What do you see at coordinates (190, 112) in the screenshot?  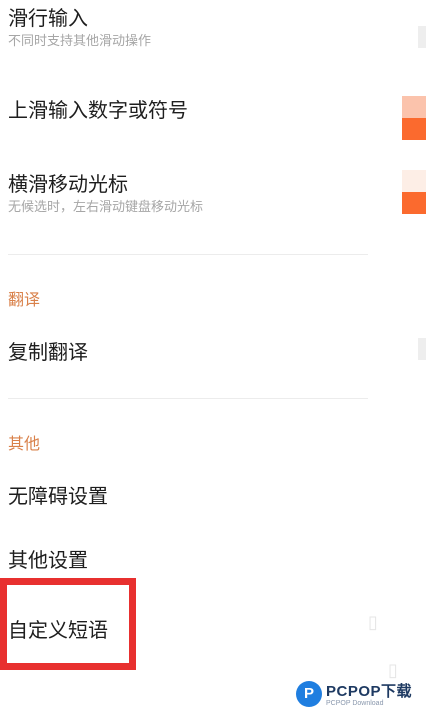 I see `setting-row-swipe-up-input: 上滑输入数字或符号` at bounding box center [190, 112].